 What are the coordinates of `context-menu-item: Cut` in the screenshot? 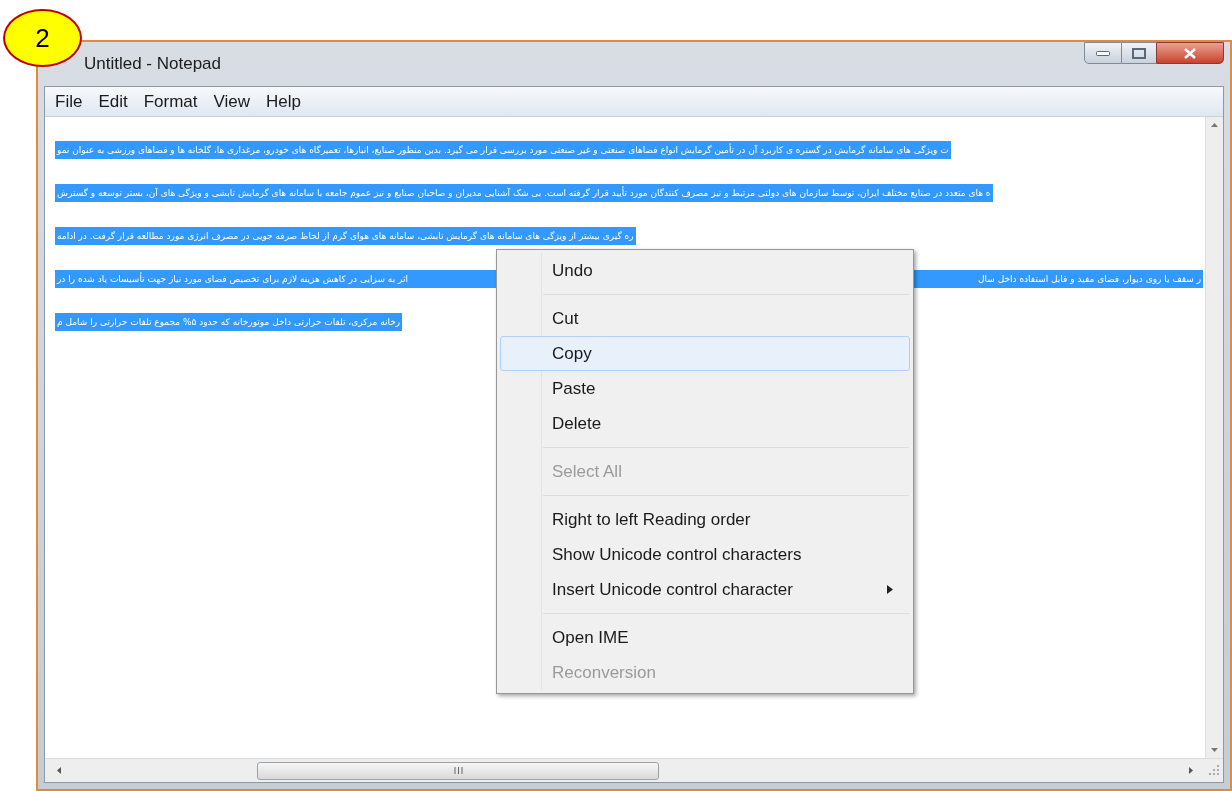 It's located at (705, 318).